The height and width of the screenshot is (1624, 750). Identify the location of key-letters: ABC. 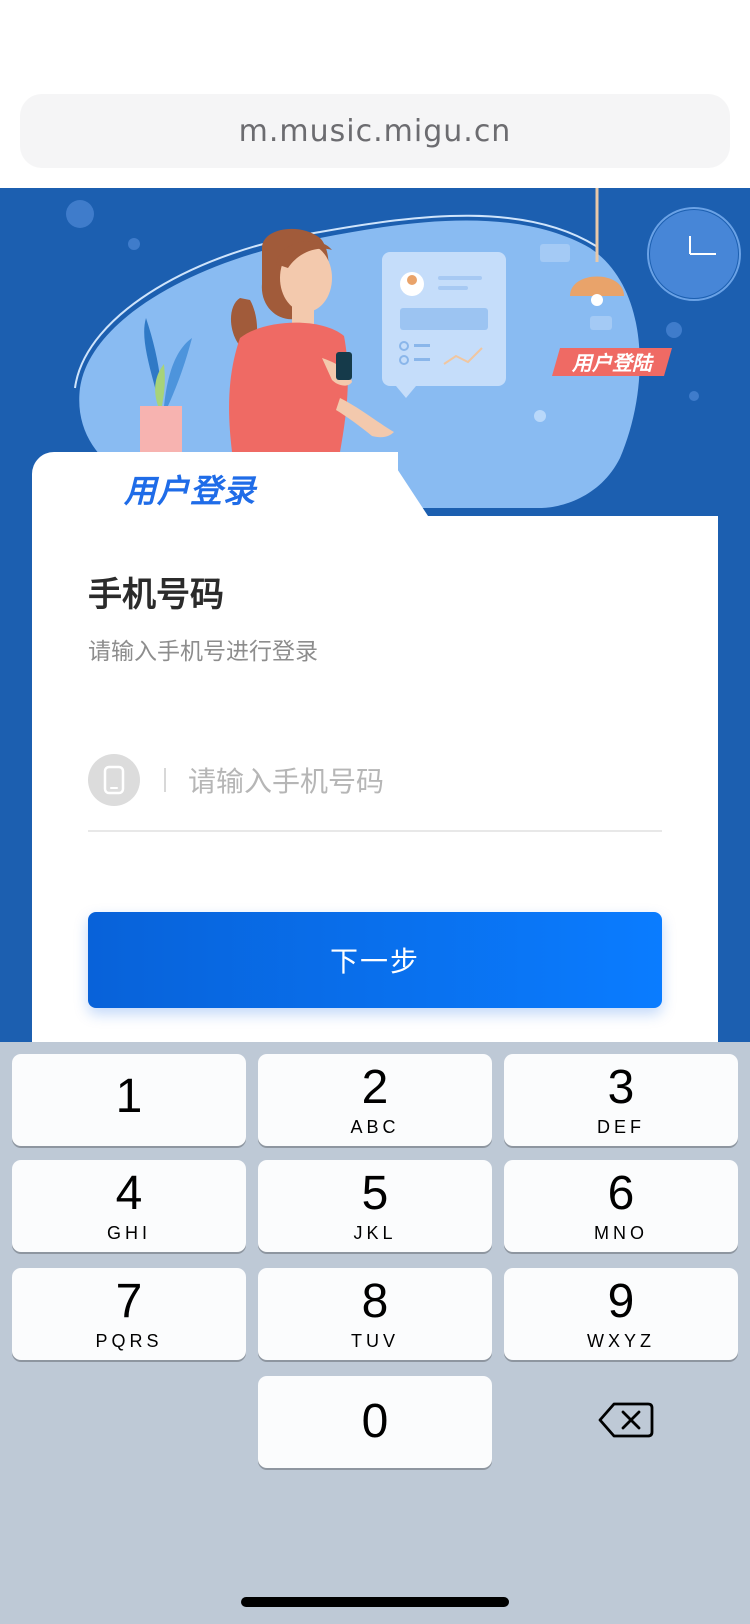
(375, 1127).